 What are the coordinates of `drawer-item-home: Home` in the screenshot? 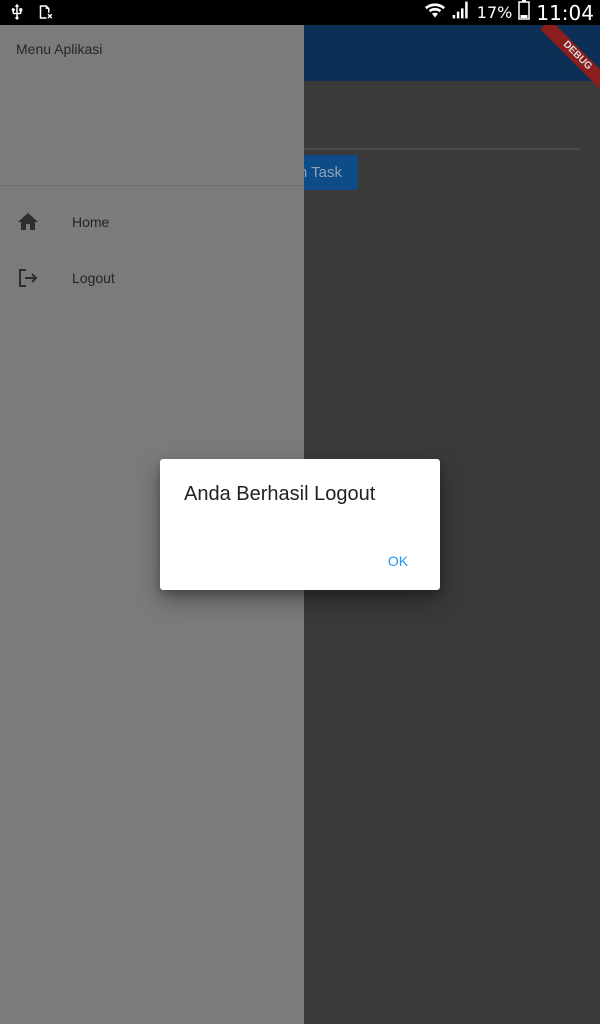 It's located at (152, 222).